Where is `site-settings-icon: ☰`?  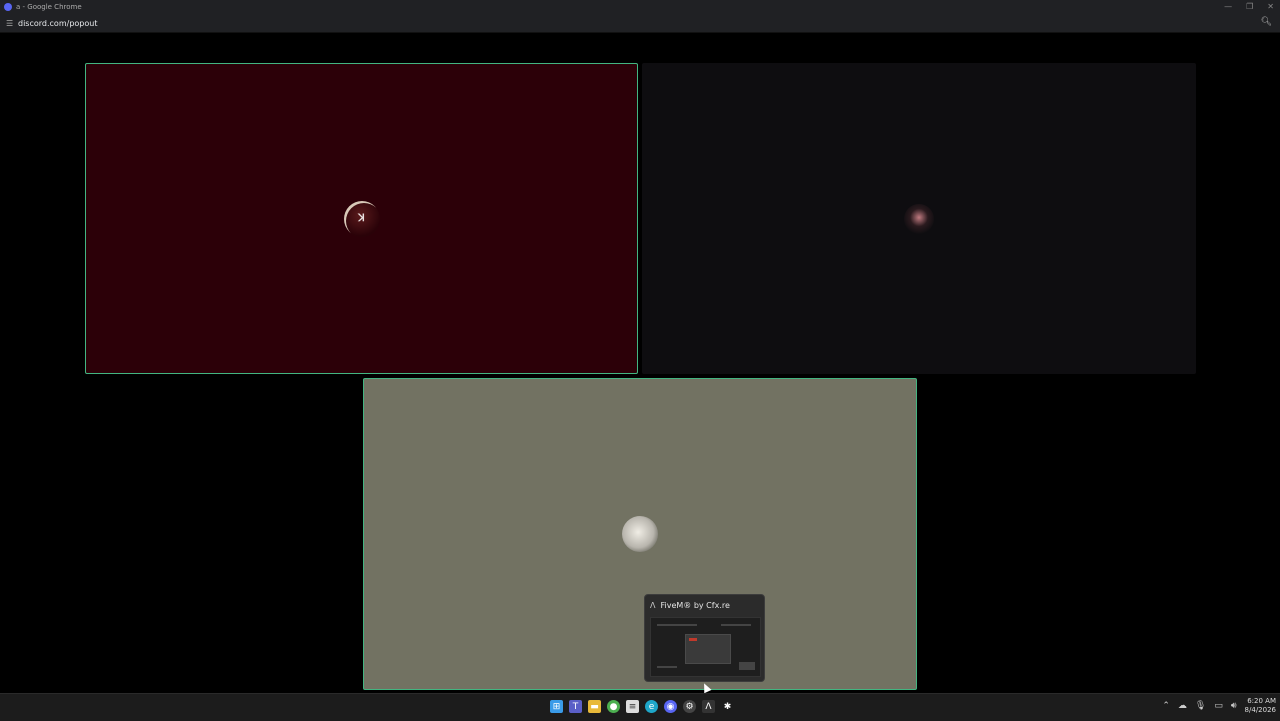
site-settings-icon: ☰ is located at coordinates (10, 23).